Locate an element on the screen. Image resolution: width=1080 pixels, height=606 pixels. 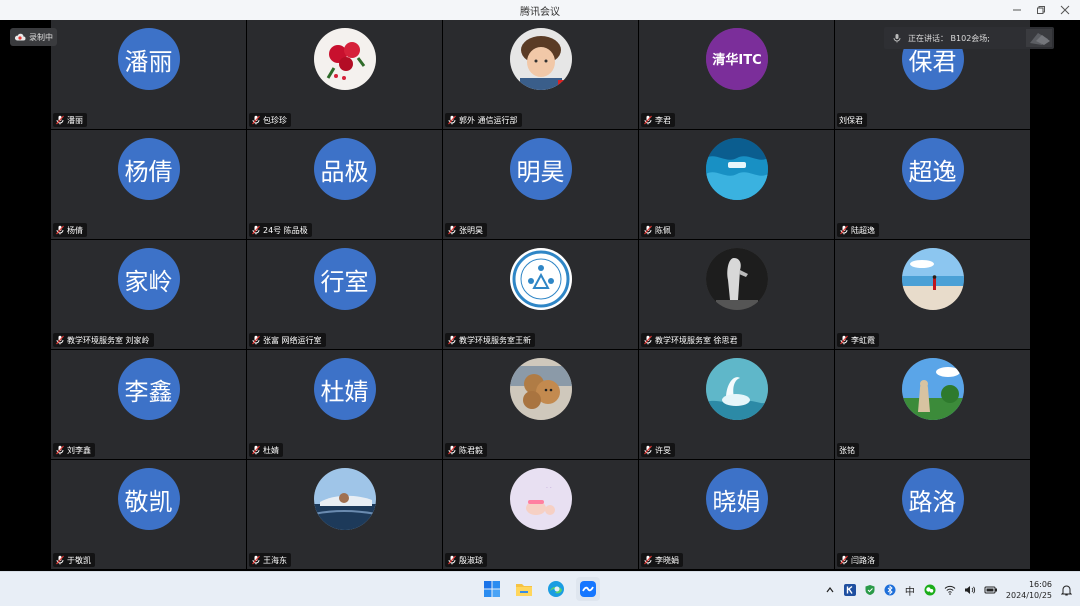
window-controls is located at coordinates (1041, 10).